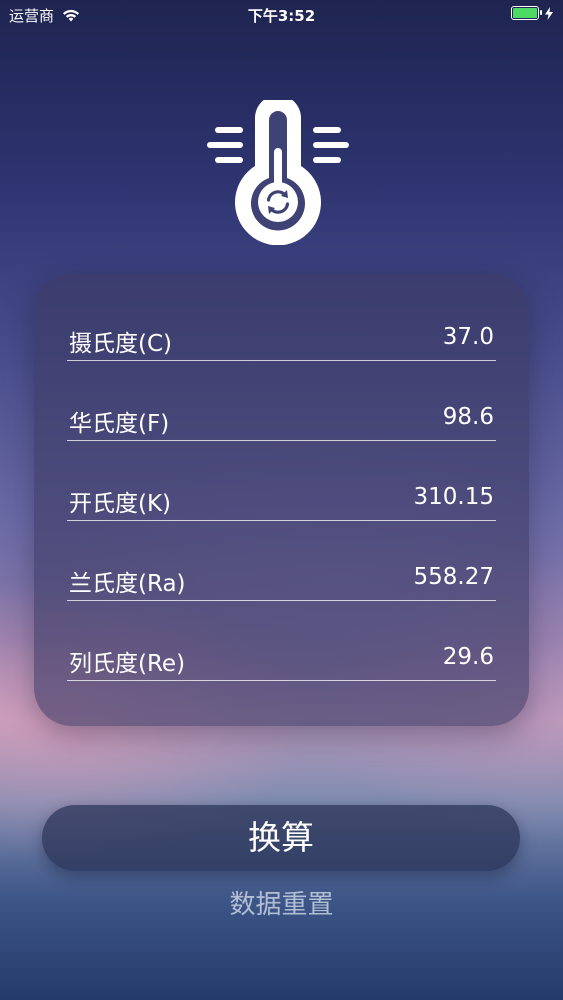 The width and height of the screenshot is (563, 1000). What do you see at coordinates (121, 344) in the screenshot?
I see `temperature-label: 摄氏度(C)` at bounding box center [121, 344].